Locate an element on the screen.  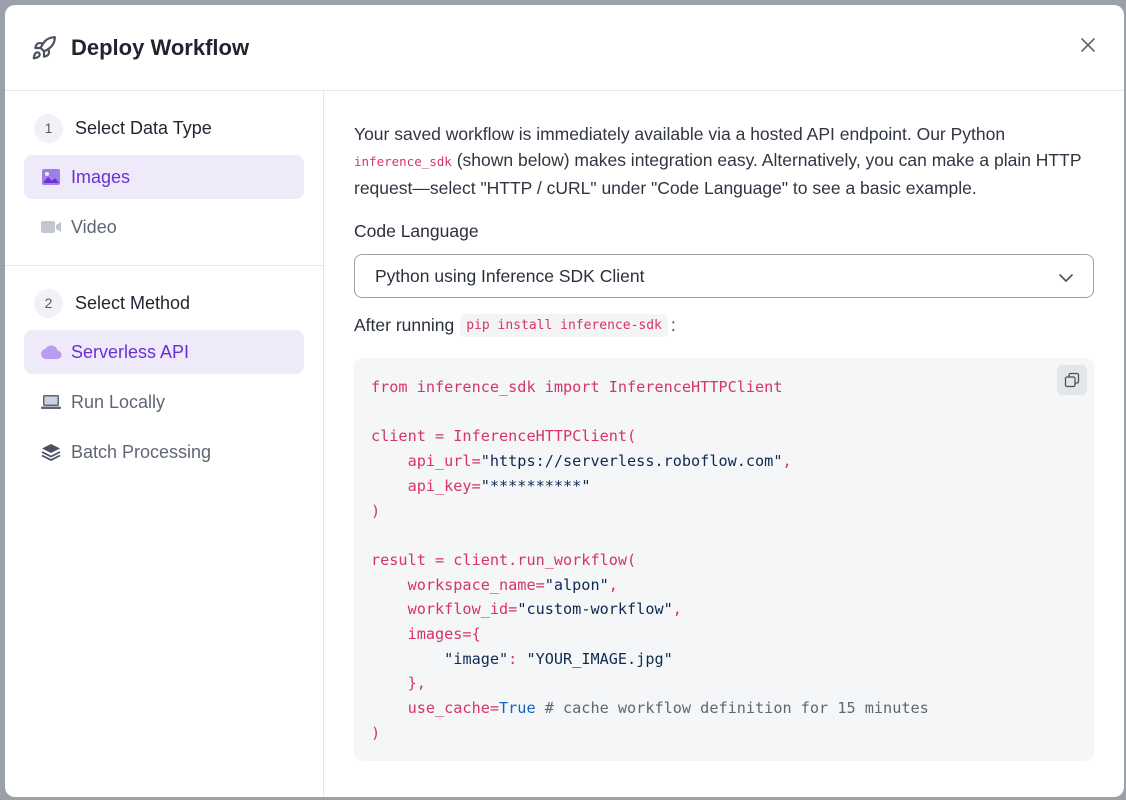
sidebar-item-label: Video is located at coordinates (94, 226).